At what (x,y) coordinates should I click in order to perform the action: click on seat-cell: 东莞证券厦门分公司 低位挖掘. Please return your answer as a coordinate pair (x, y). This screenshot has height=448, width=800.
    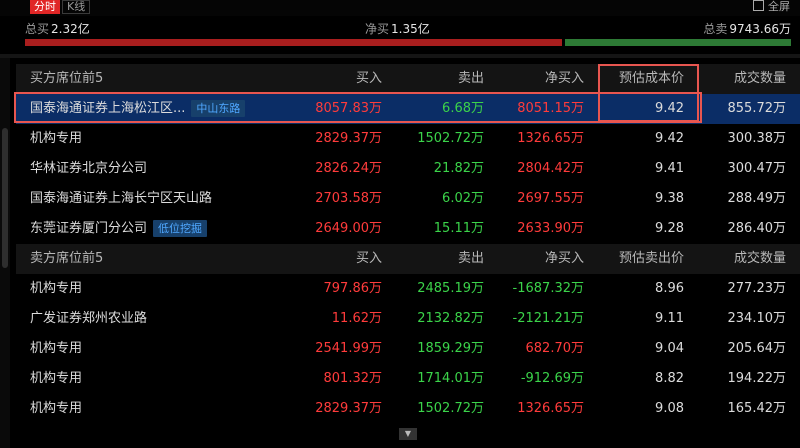
    Looking at the image, I should click on (119, 229).